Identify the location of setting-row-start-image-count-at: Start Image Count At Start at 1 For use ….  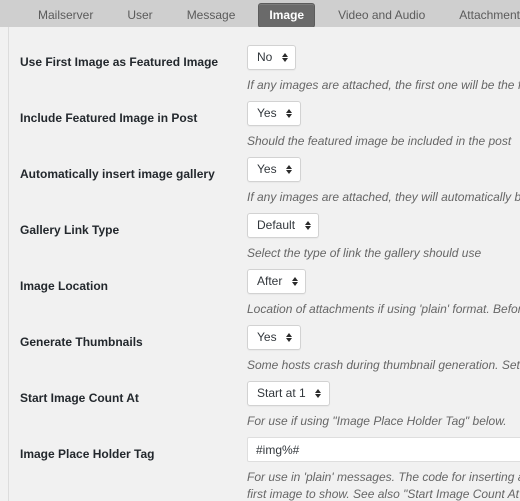
(264, 405).